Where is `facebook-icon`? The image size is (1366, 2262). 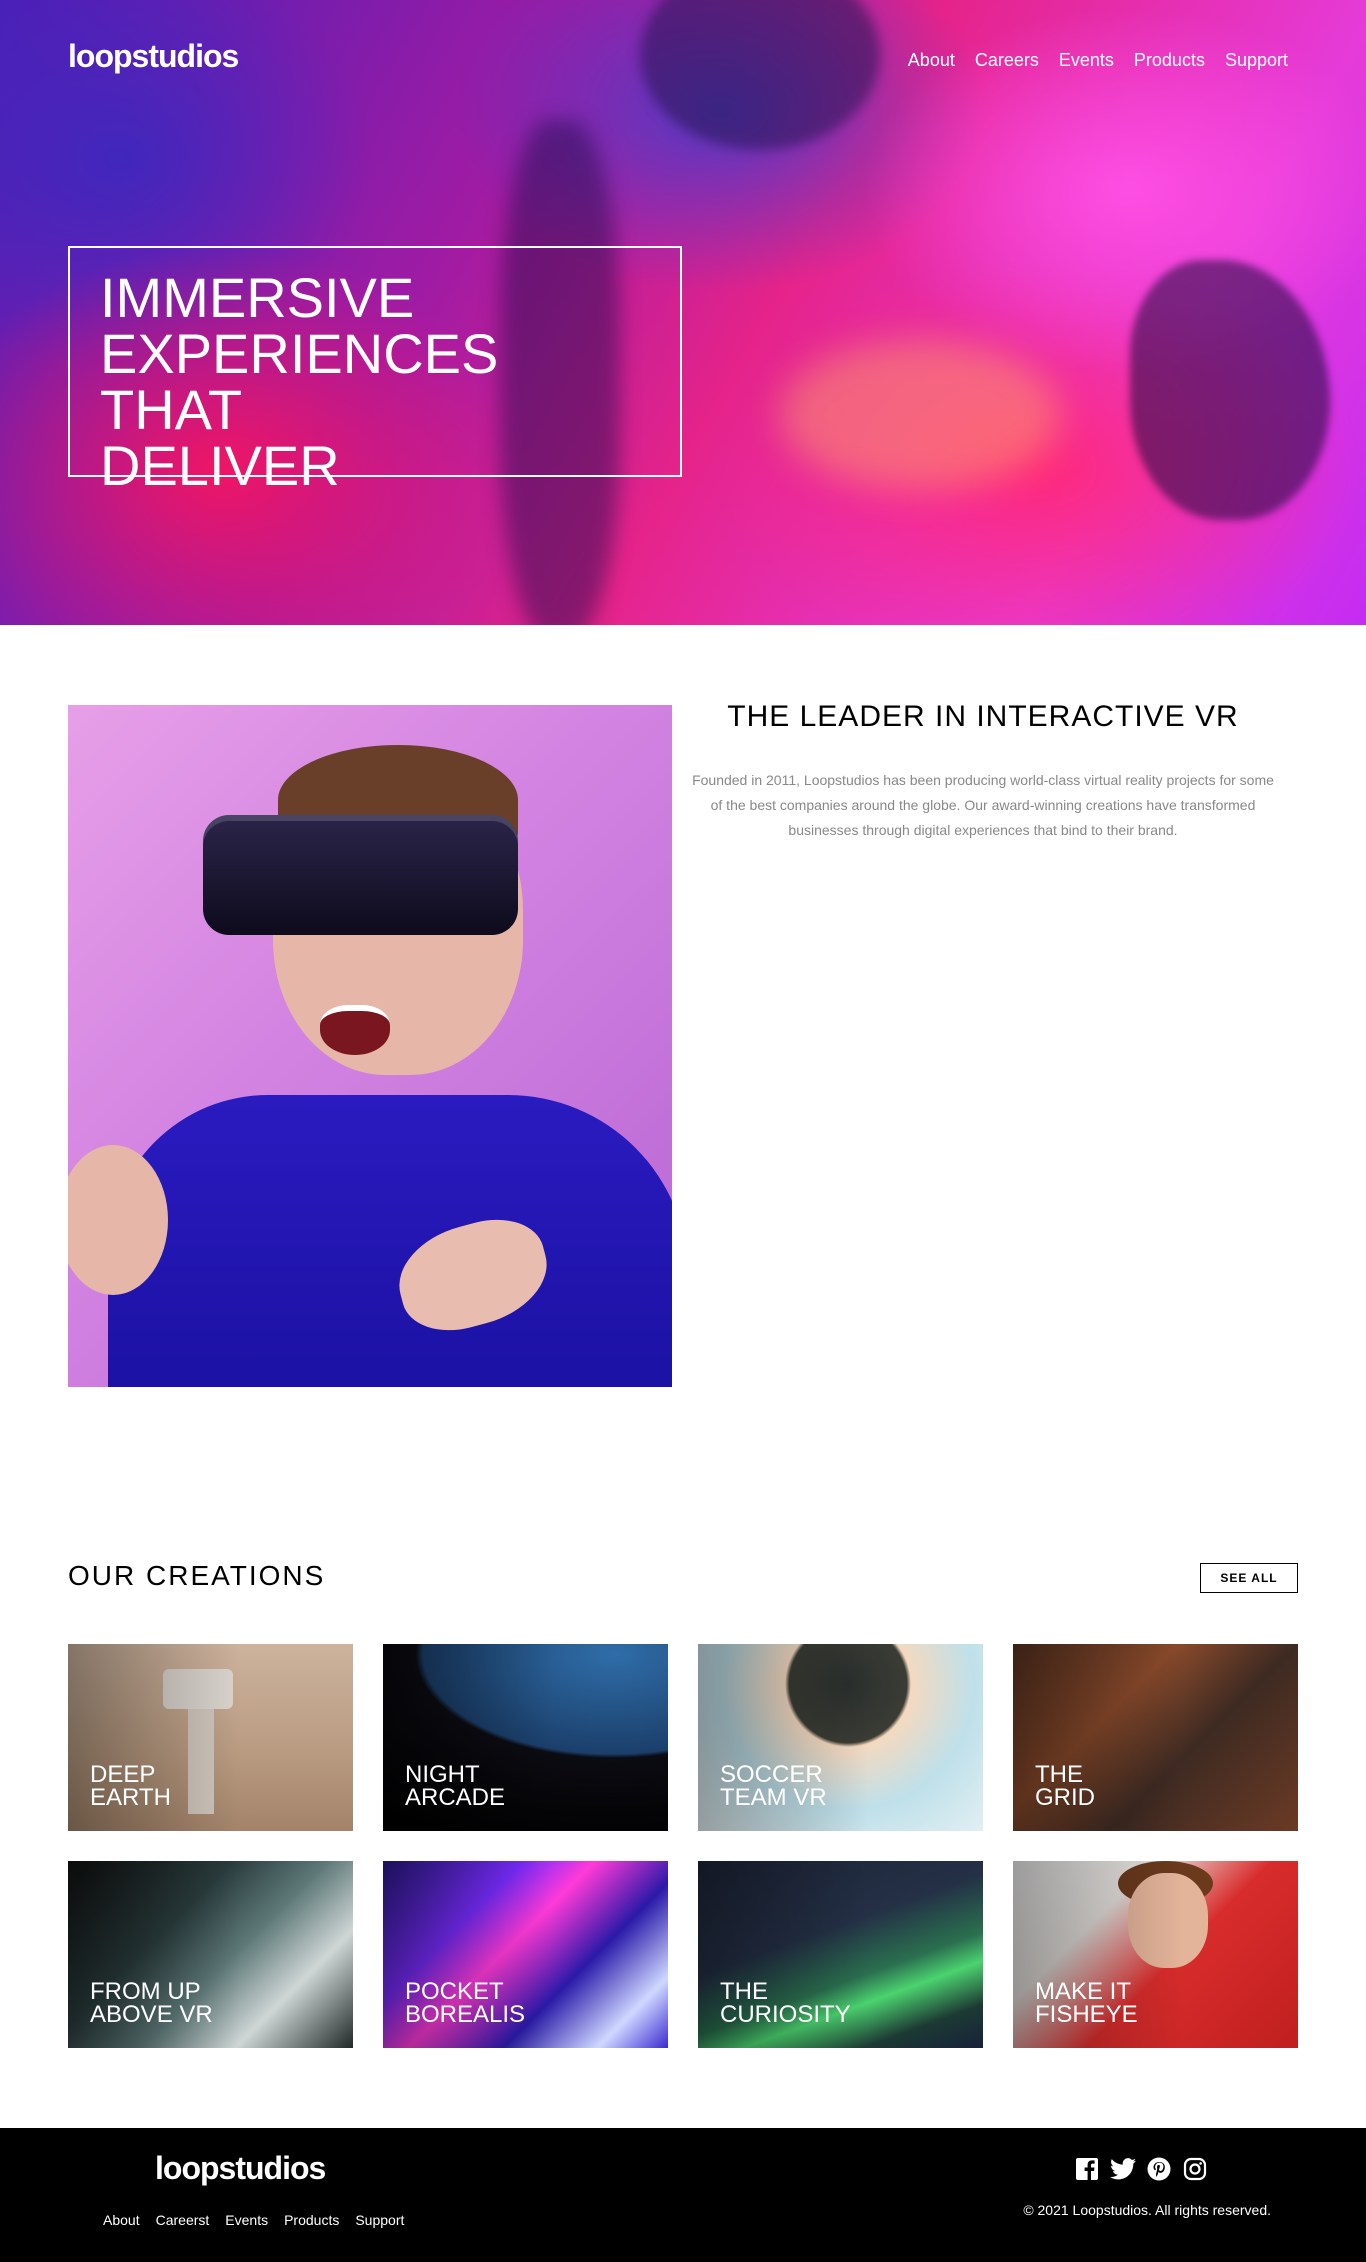
facebook-icon is located at coordinates (1087, 2169).